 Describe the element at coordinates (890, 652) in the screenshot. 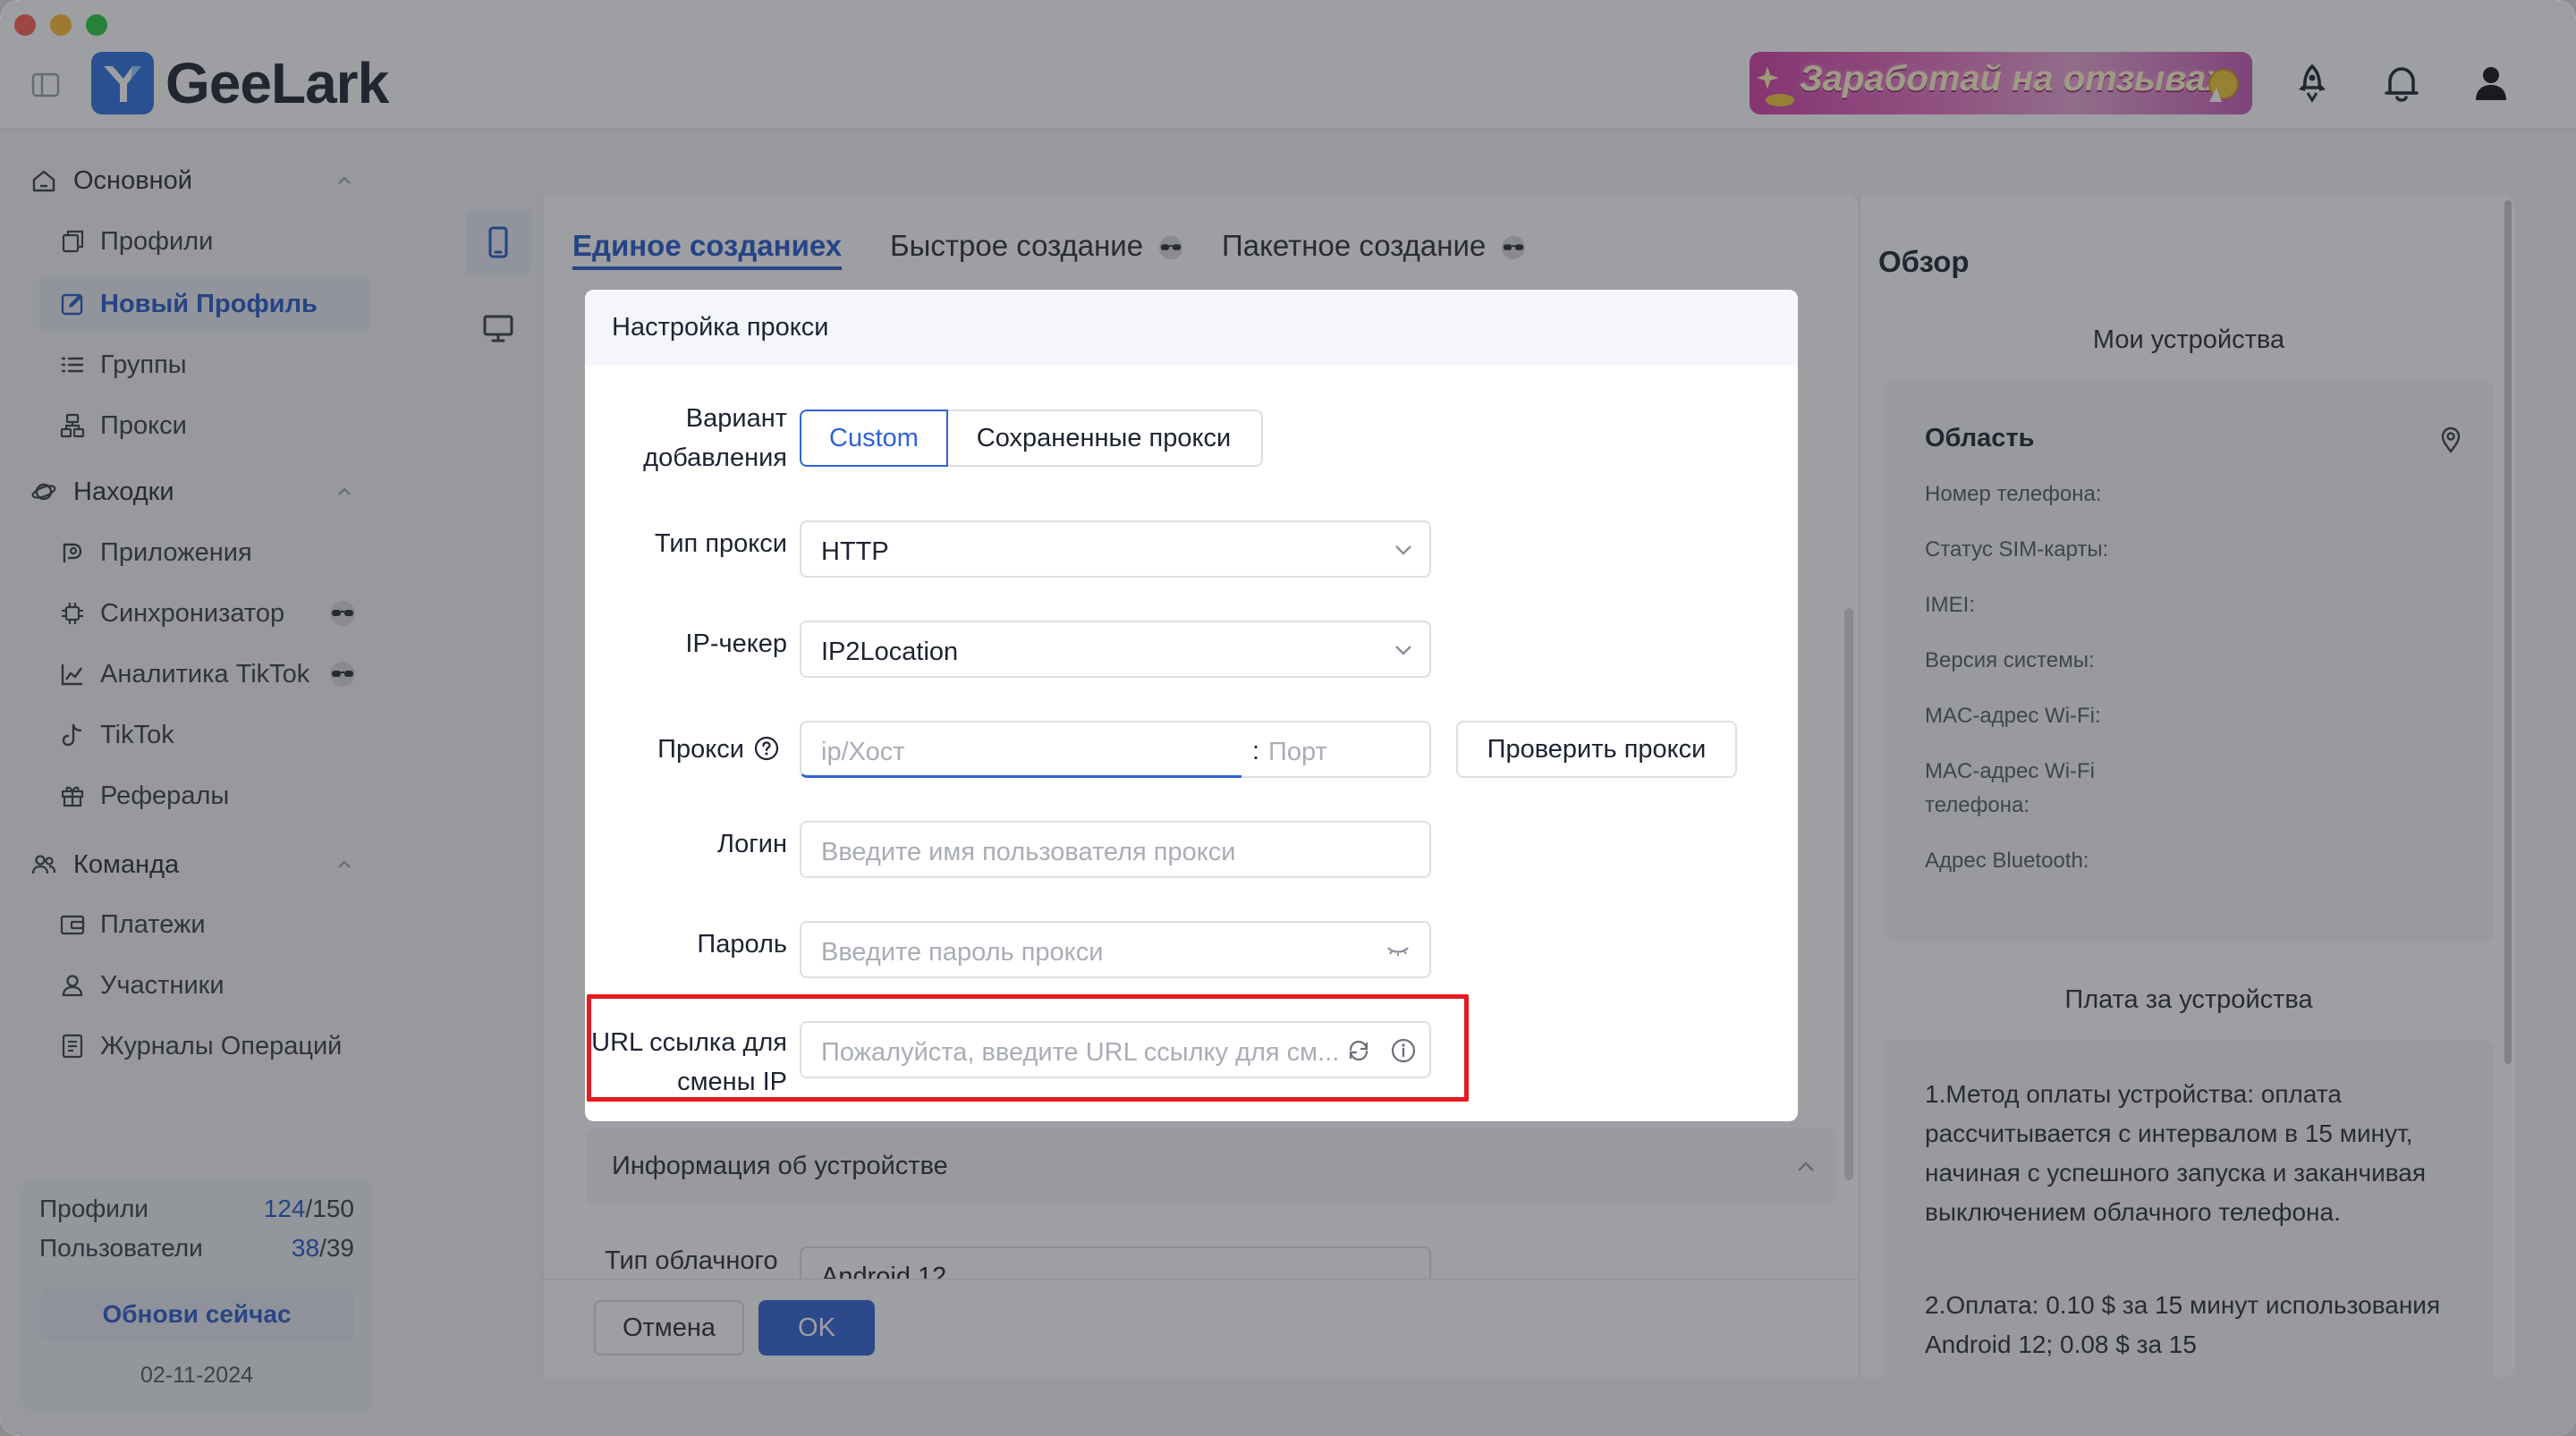

I see `ip-checker-value: IP2Location` at that location.